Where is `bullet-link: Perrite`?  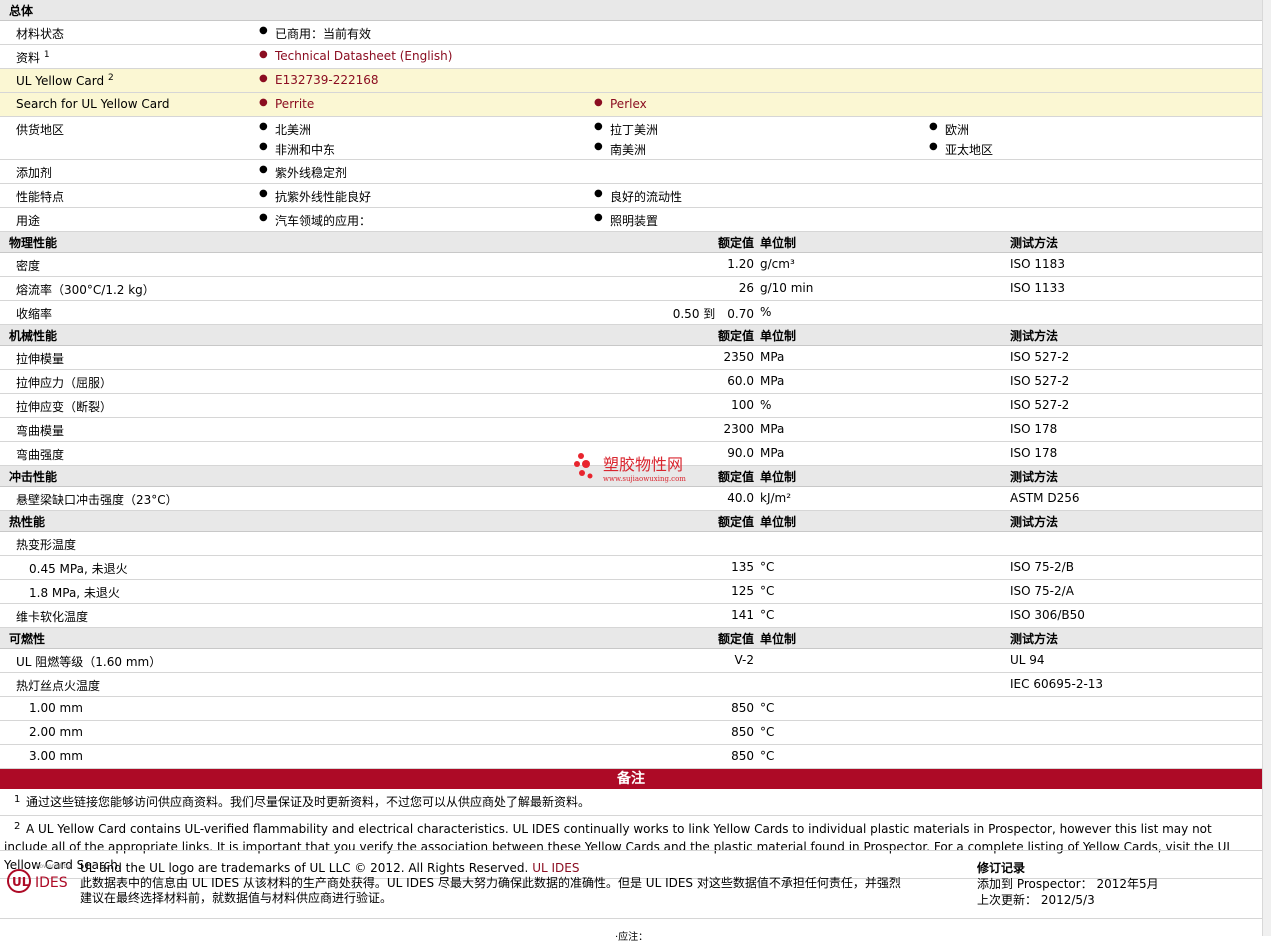
bullet-link: Perrite is located at coordinates (286, 104).